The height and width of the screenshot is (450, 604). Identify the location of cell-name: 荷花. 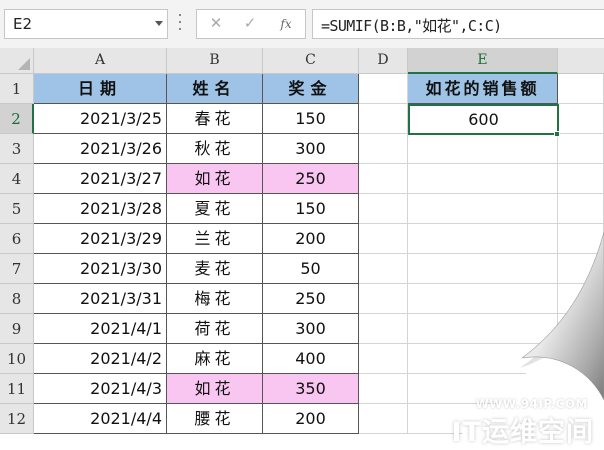
(215, 329).